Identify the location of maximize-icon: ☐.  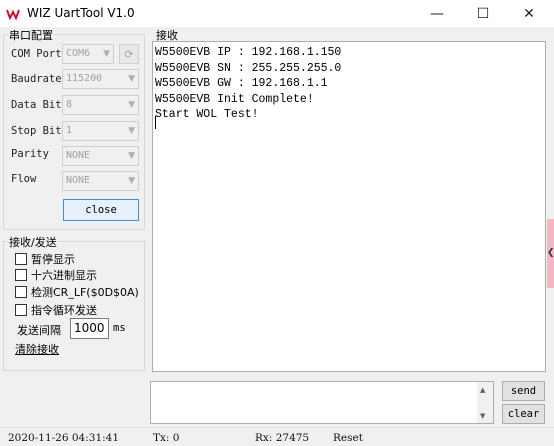
(483, 13).